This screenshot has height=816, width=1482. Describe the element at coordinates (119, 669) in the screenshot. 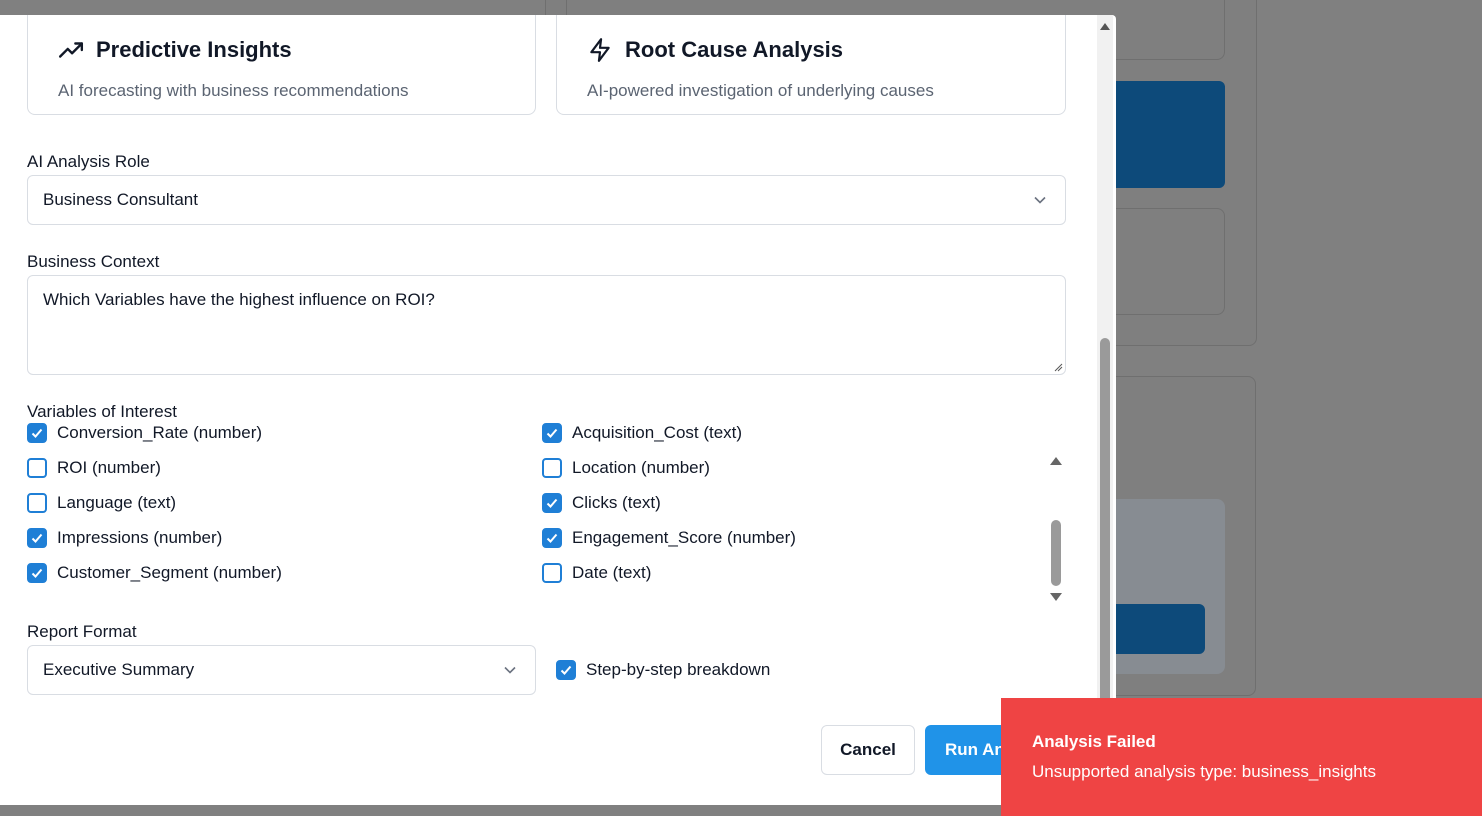

I see `report-format-value: Executive Summary` at that location.